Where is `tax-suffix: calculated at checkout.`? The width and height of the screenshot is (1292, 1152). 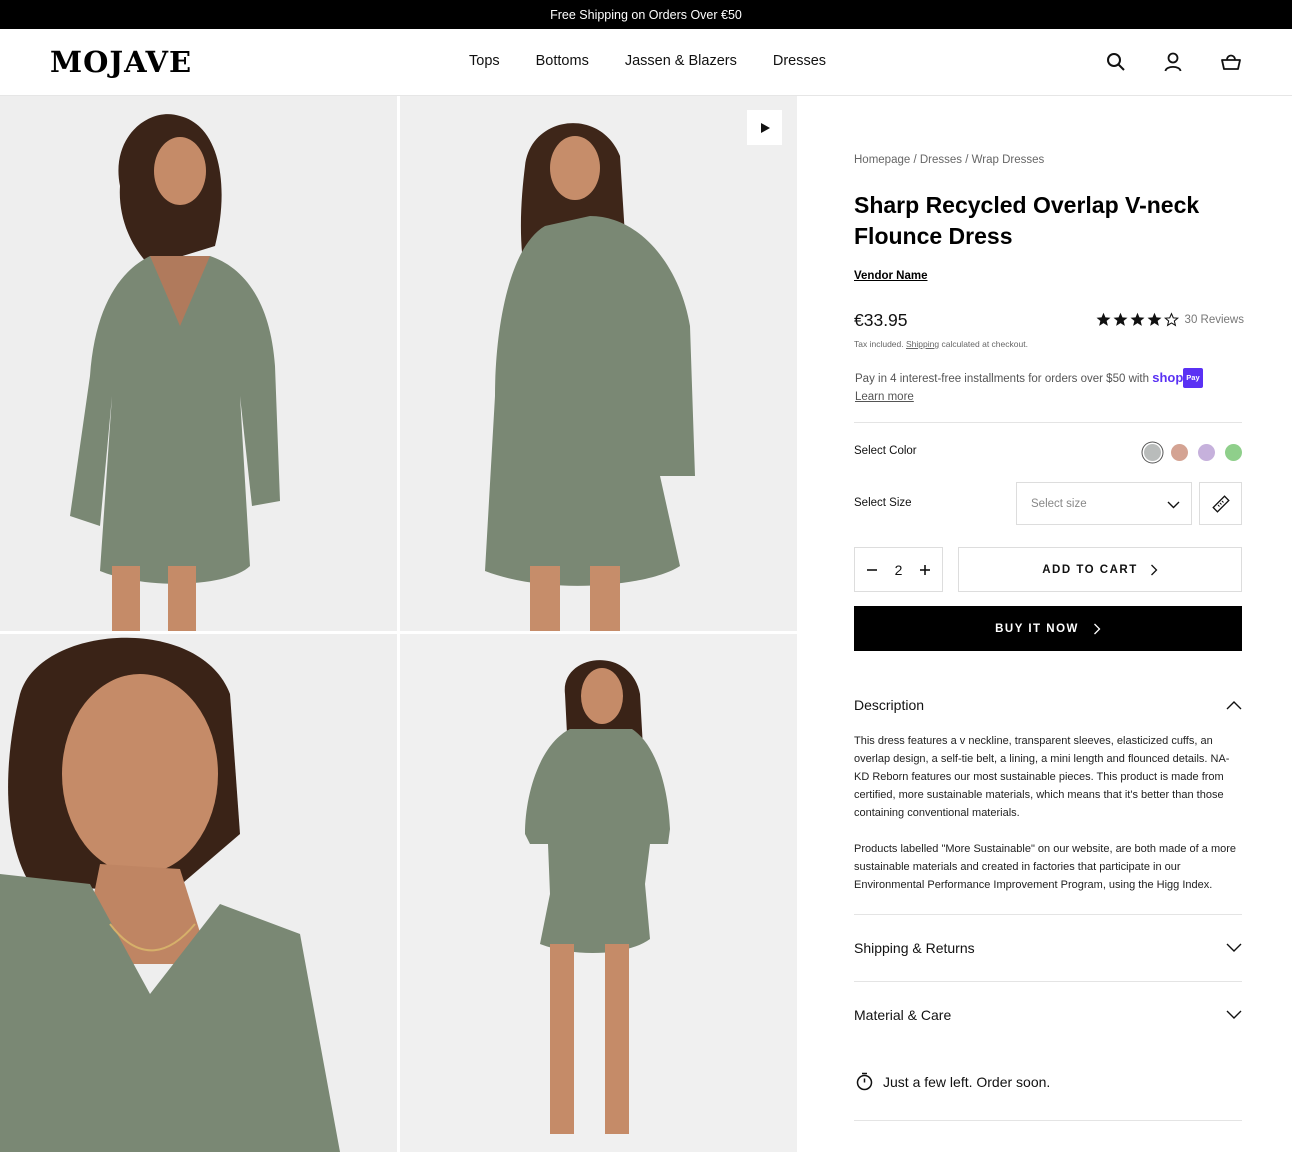 tax-suffix: calculated at checkout. is located at coordinates (984, 344).